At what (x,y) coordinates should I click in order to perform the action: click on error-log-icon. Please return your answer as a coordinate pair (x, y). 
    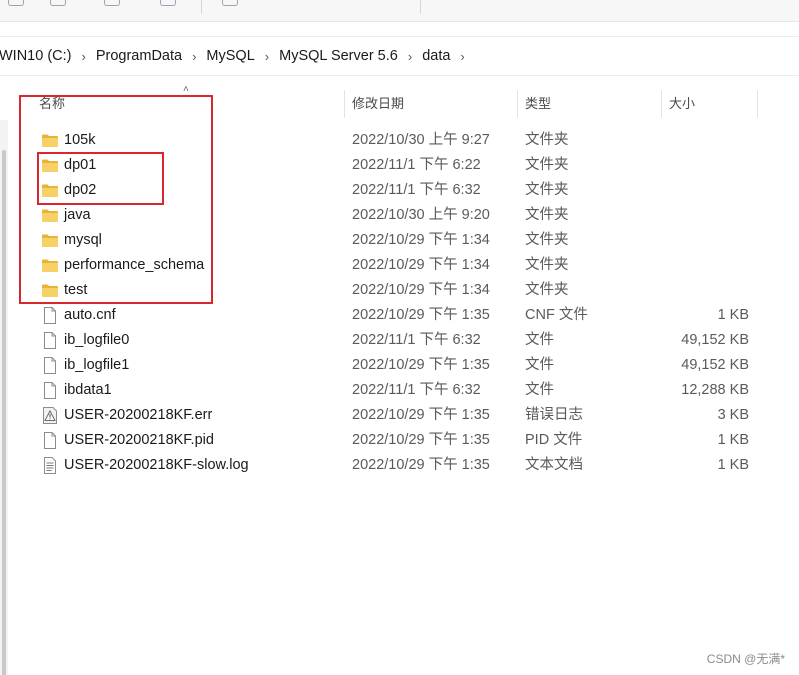
    Looking at the image, I should click on (50, 415).